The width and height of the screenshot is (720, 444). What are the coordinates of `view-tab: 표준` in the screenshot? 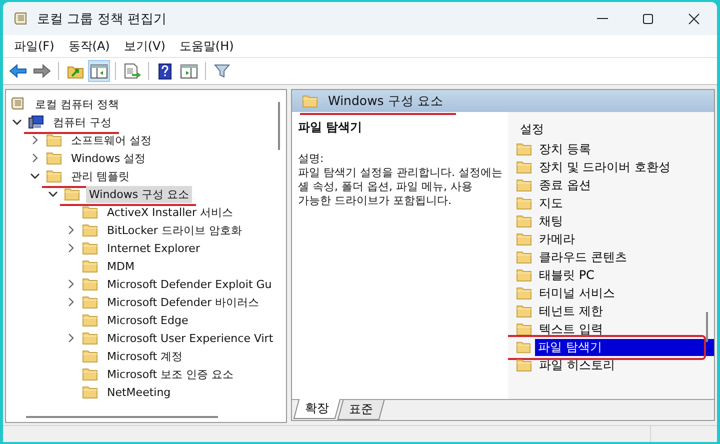 It's located at (361, 410).